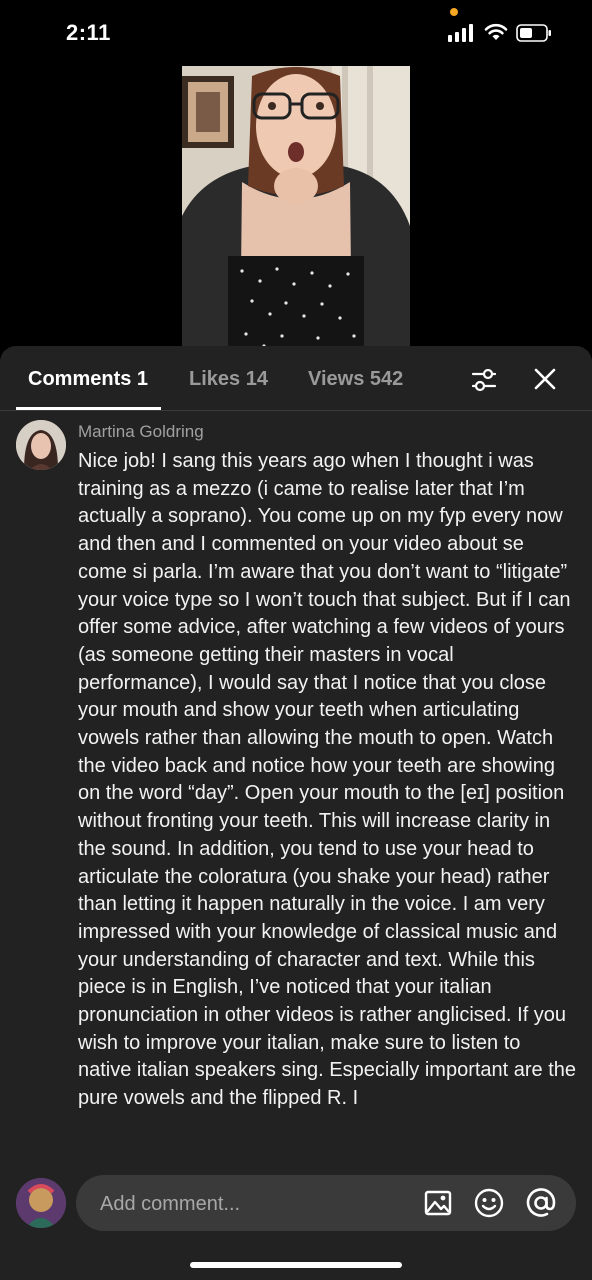 This screenshot has height=1280, width=592. What do you see at coordinates (454, 12) in the screenshot?
I see `privacy-indicator` at bounding box center [454, 12].